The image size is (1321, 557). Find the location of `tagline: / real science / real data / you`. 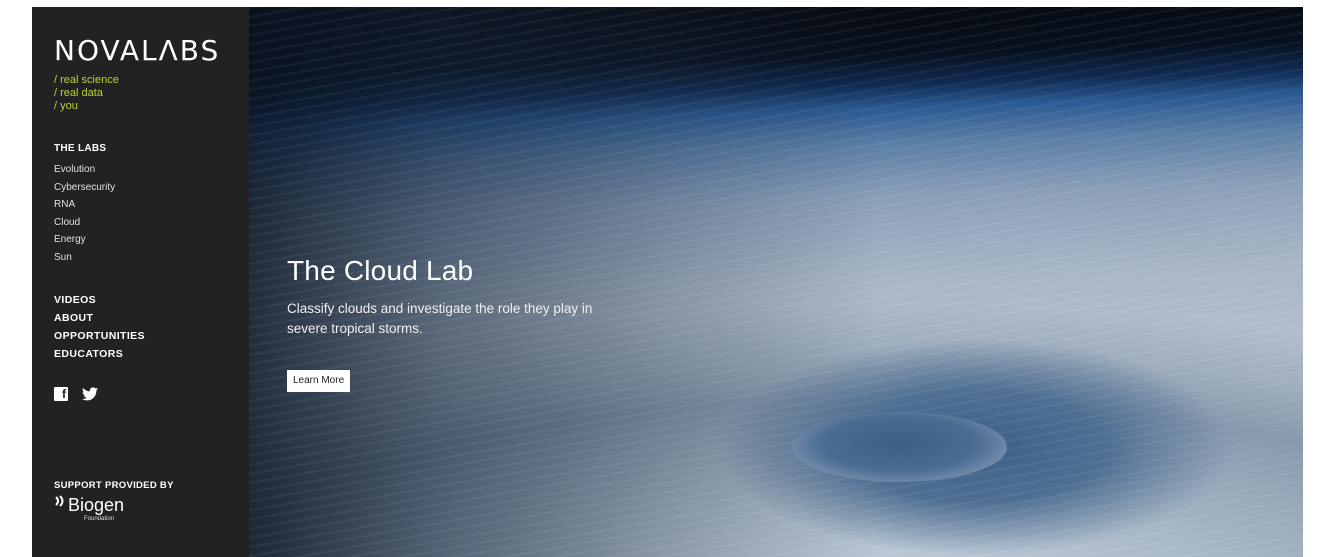

tagline: / real science / real data / you is located at coordinates (86, 93).